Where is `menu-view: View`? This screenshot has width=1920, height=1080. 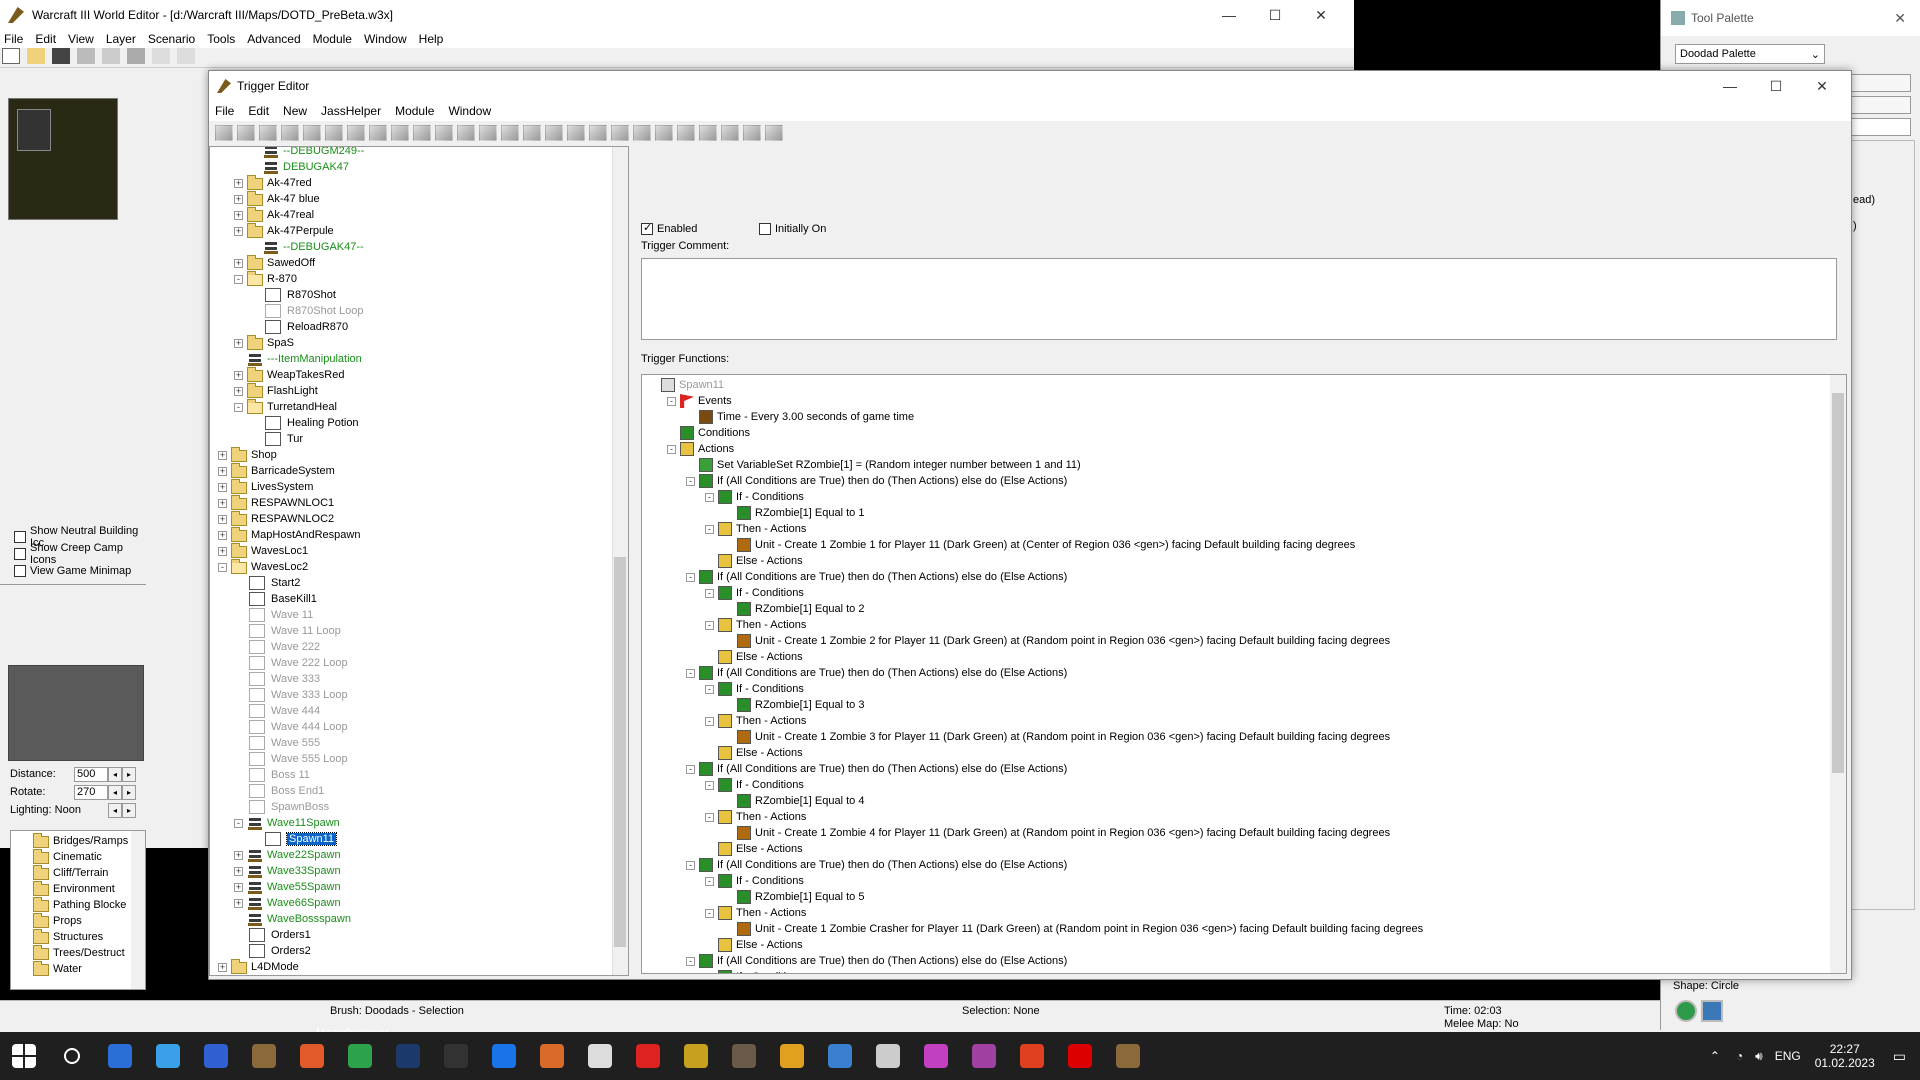 menu-view: View is located at coordinates (81, 39).